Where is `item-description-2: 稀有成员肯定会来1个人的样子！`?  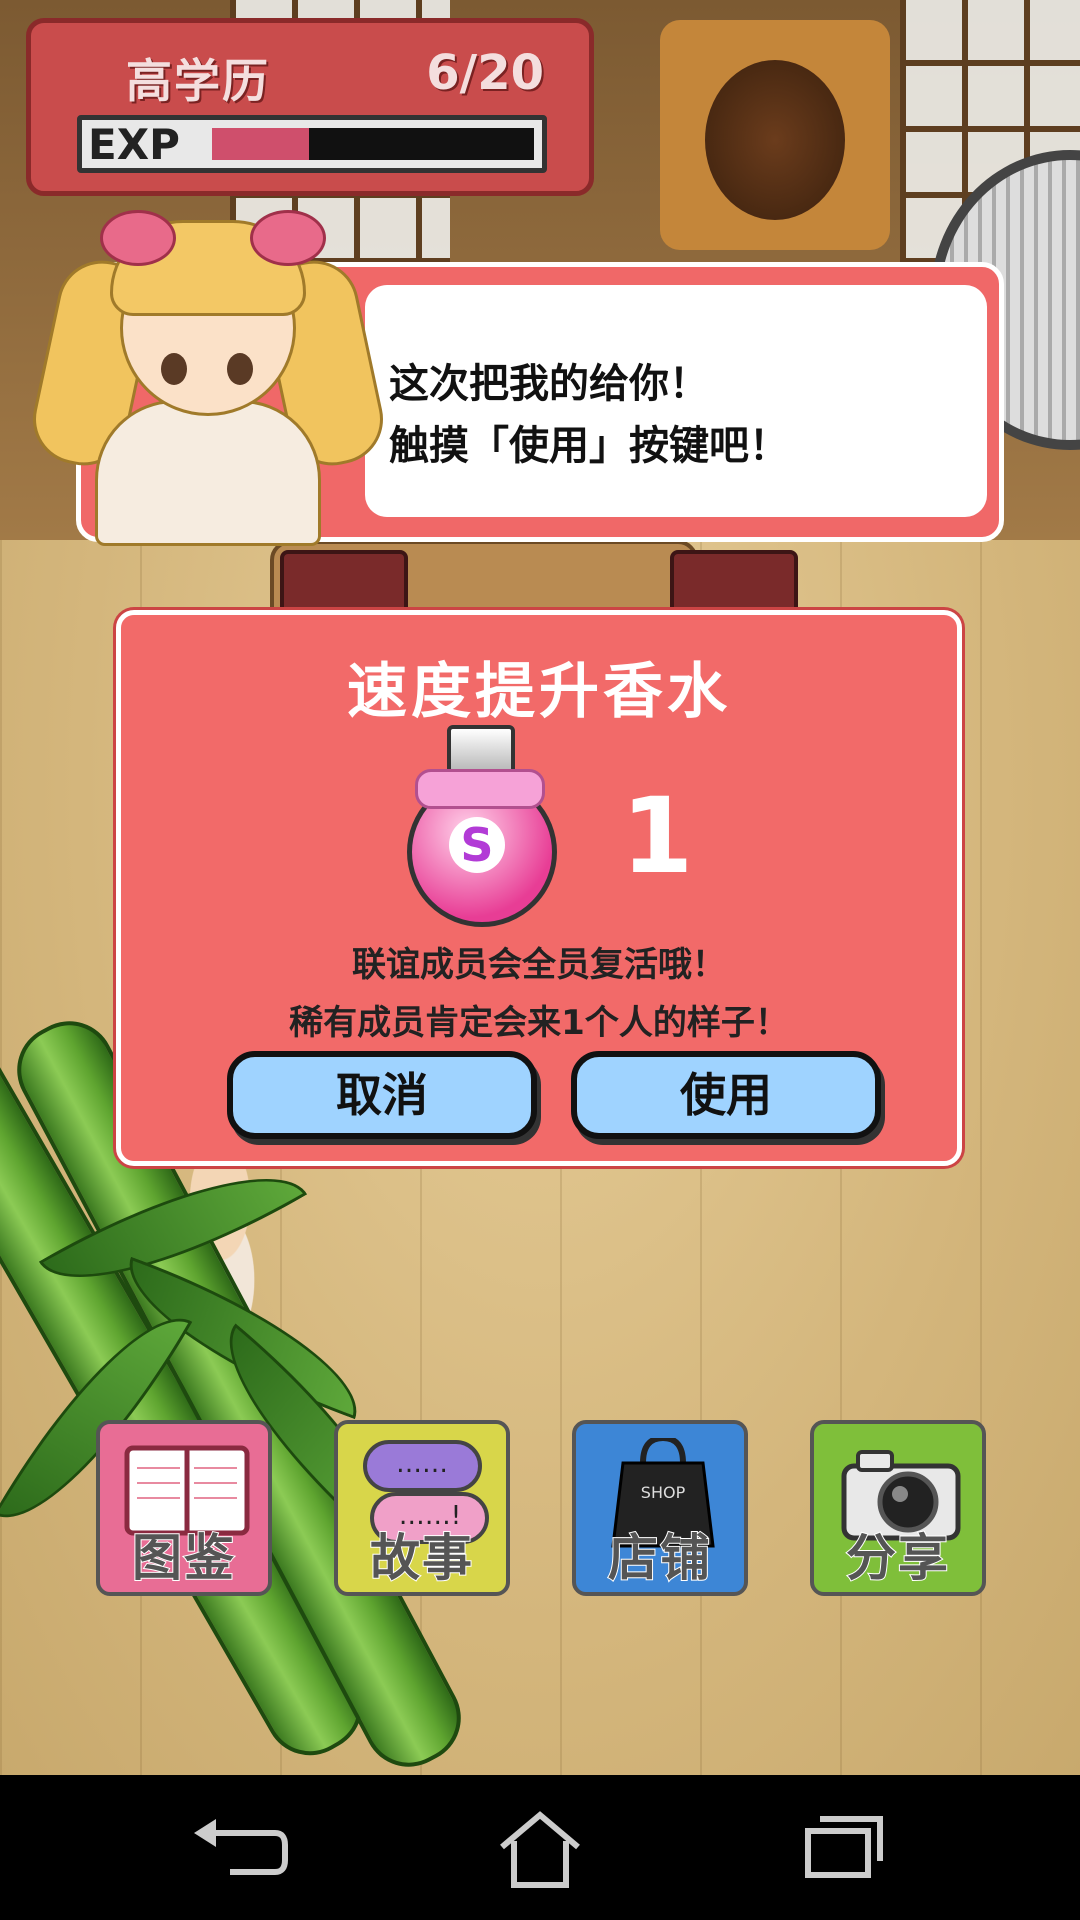 item-description-2: 稀有成员肯定会来1个人的样子！ is located at coordinates (539, 1023).